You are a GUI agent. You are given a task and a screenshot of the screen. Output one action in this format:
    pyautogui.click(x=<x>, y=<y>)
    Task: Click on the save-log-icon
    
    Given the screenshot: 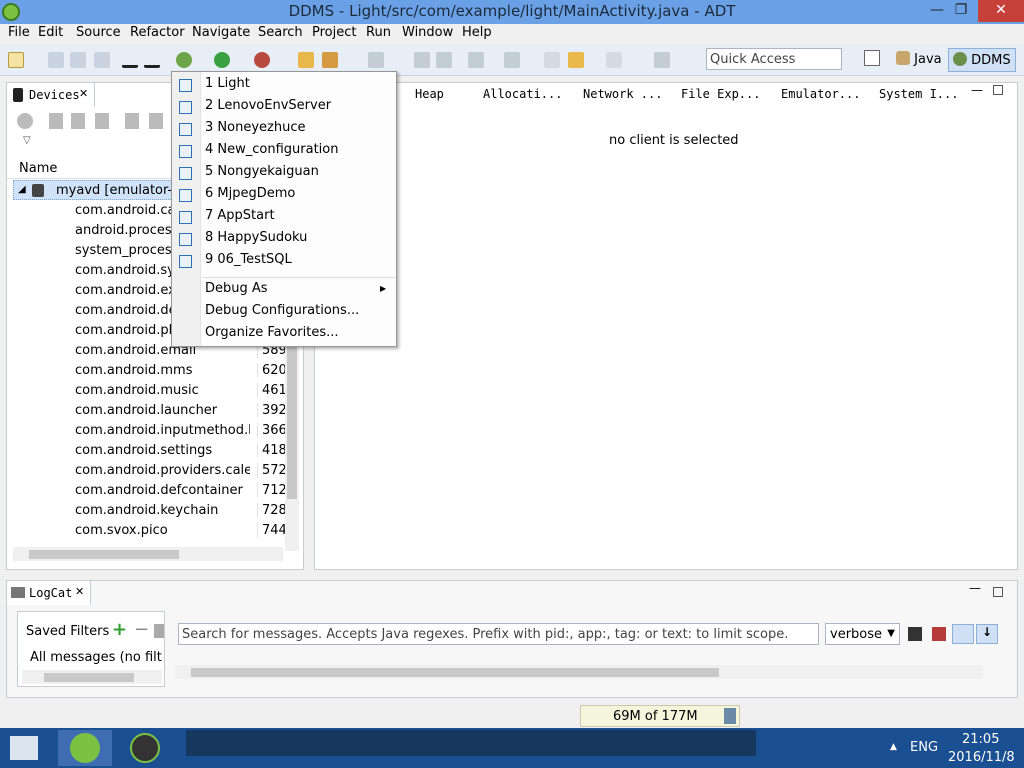 What is the action you would take?
    pyautogui.click(x=915, y=634)
    